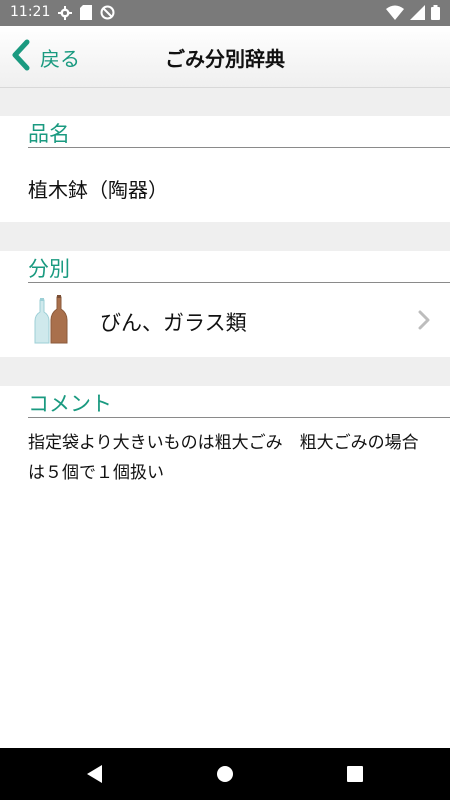 This screenshot has width=450, height=800. I want to click on system-recents-button, so click(355, 776).